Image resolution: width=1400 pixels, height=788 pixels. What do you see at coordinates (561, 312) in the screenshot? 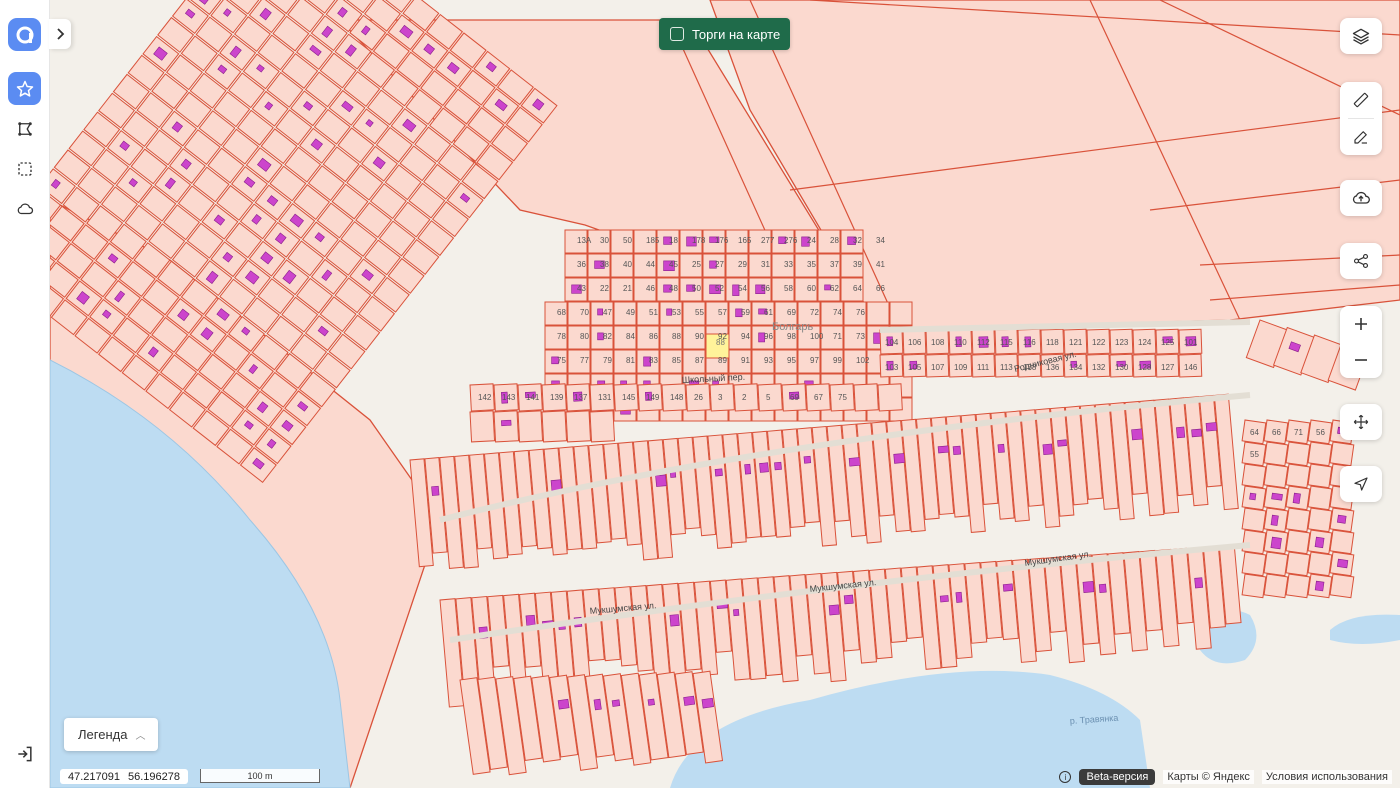
I see `parcel-number: 68` at bounding box center [561, 312].